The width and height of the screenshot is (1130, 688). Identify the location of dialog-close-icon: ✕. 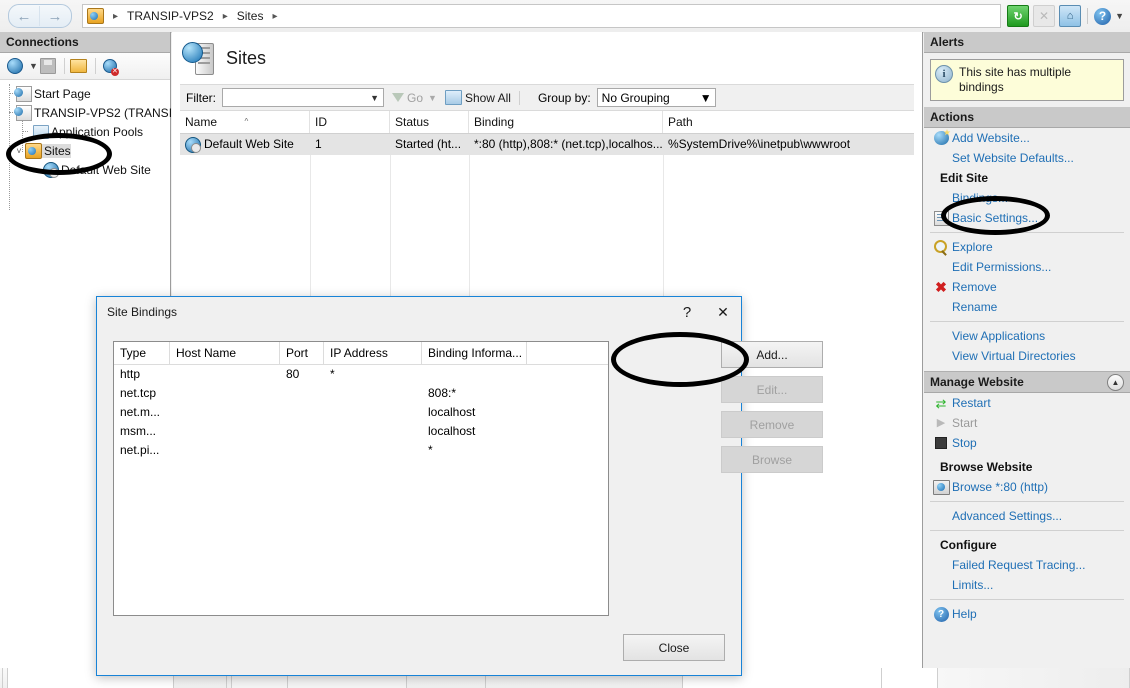
(723, 312).